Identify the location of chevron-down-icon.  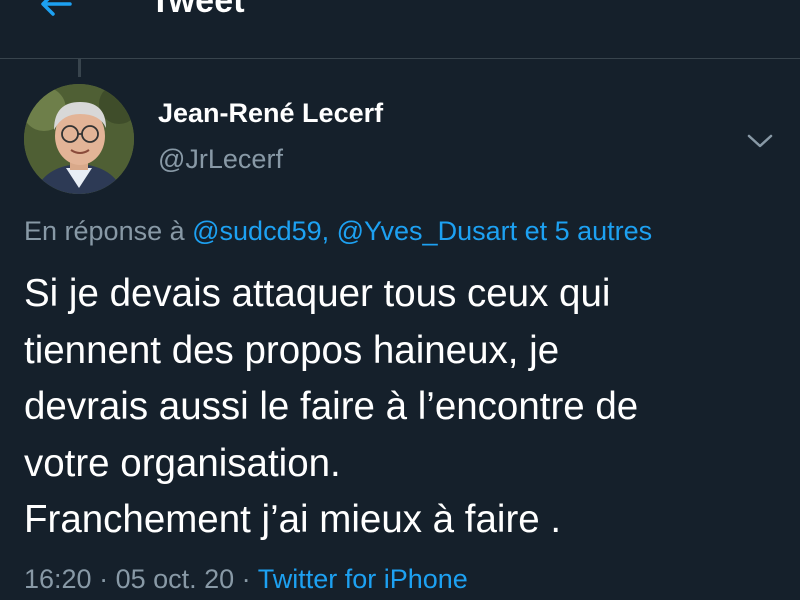
(760, 141).